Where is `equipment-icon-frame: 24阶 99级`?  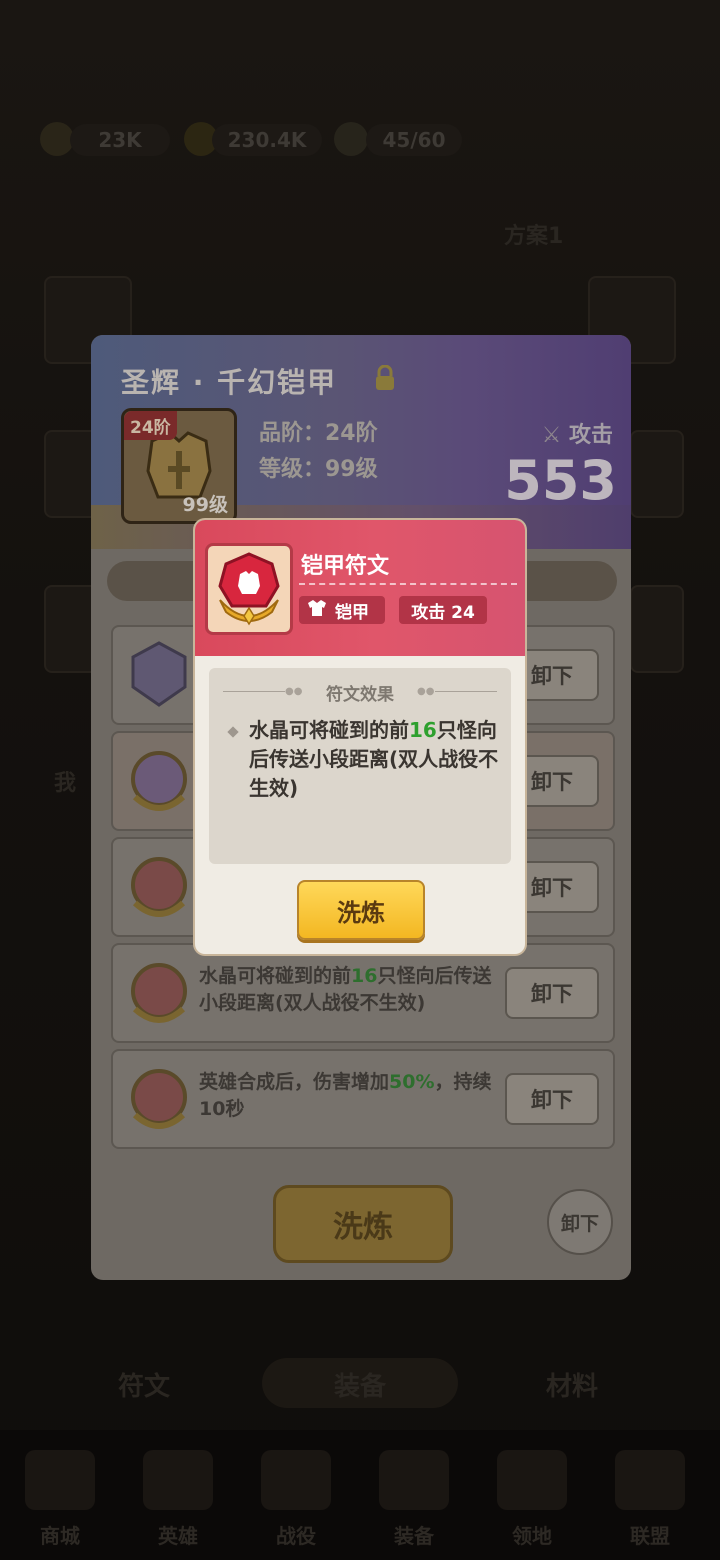
equipment-icon-frame: 24阶 99级 is located at coordinates (179, 466).